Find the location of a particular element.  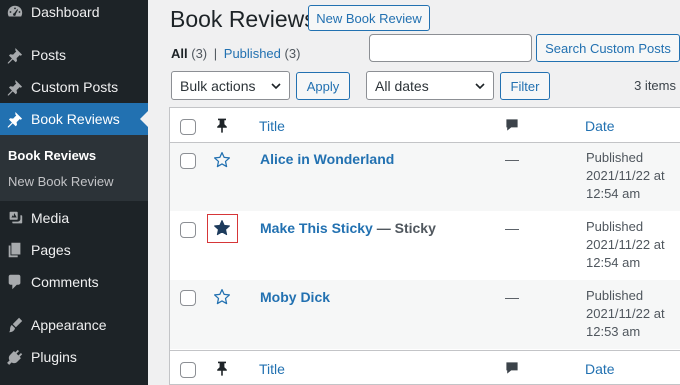

post-title-link: Alice in Wonderland is located at coordinates (327, 159).